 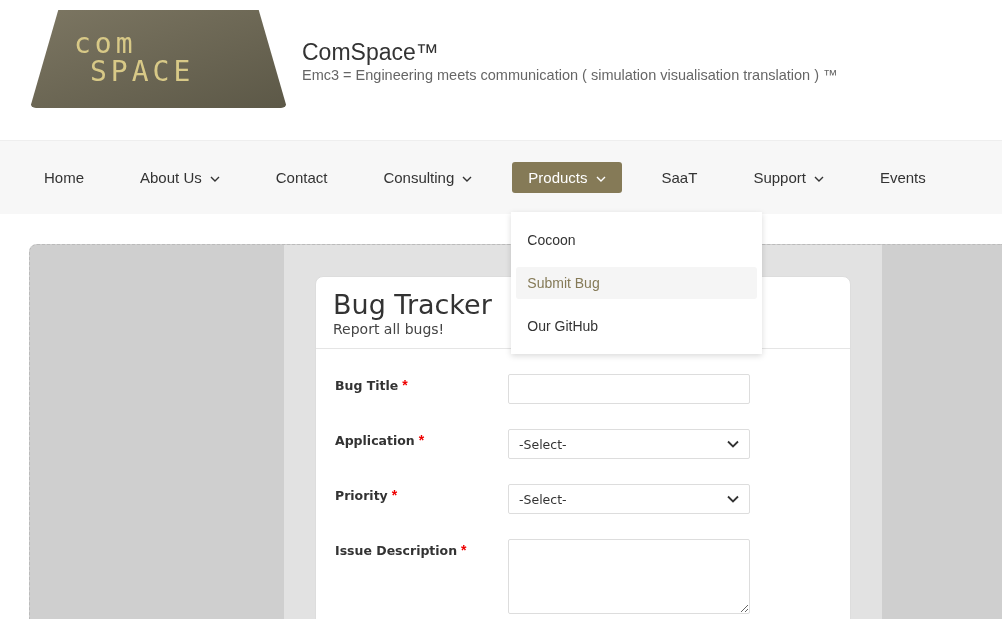 What do you see at coordinates (180, 177) in the screenshot?
I see `nav-item: About Us` at bounding box center [180, 177].